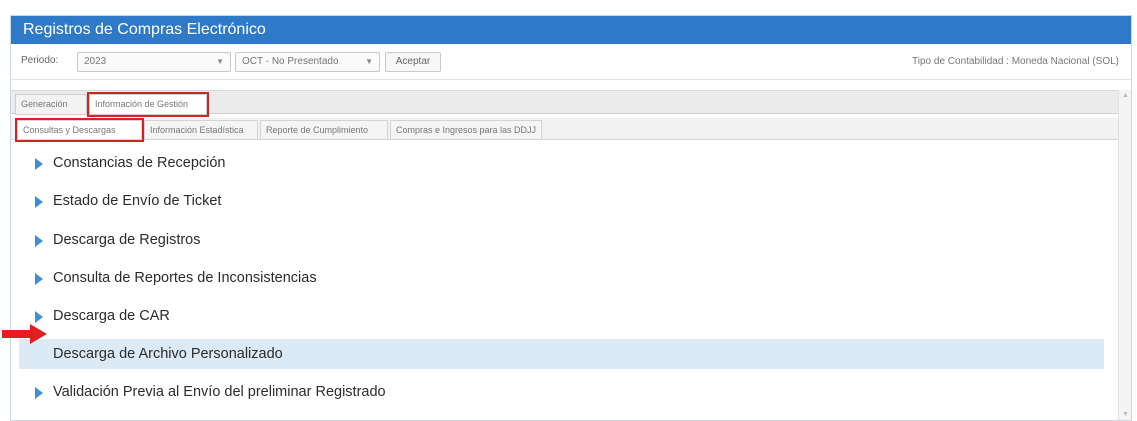 The image size is (1137, 421). Describe the element at coordinates (185, 278) in the screenshot. I see `list-item-label: Consulta de Reportes de Inconsistencias` at that location.